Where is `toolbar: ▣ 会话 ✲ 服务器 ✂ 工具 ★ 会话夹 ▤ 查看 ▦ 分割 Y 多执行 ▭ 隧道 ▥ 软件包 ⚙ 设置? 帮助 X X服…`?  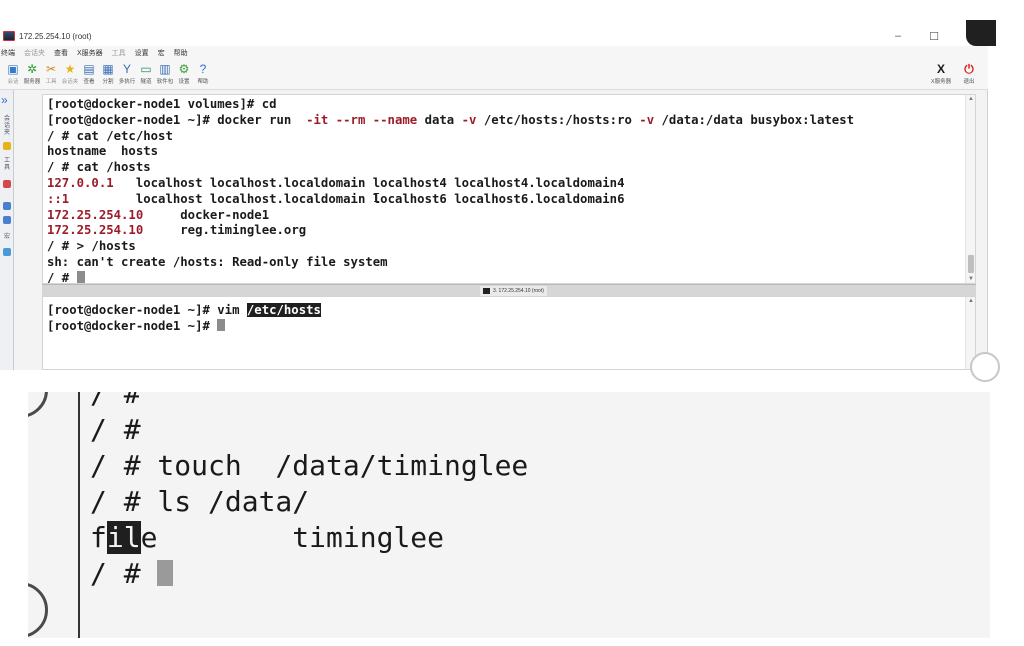
toolbar: ▣ 会话 ✲ 服务器 ✂ 工具 ★ 会话夹 ▤ 查看 ▦ 分割 Y 多执行 ▭ 隧道 ▥ 软件包 ⚙ 设置? 帮助 X X服… is located at coordinates (494, 75).